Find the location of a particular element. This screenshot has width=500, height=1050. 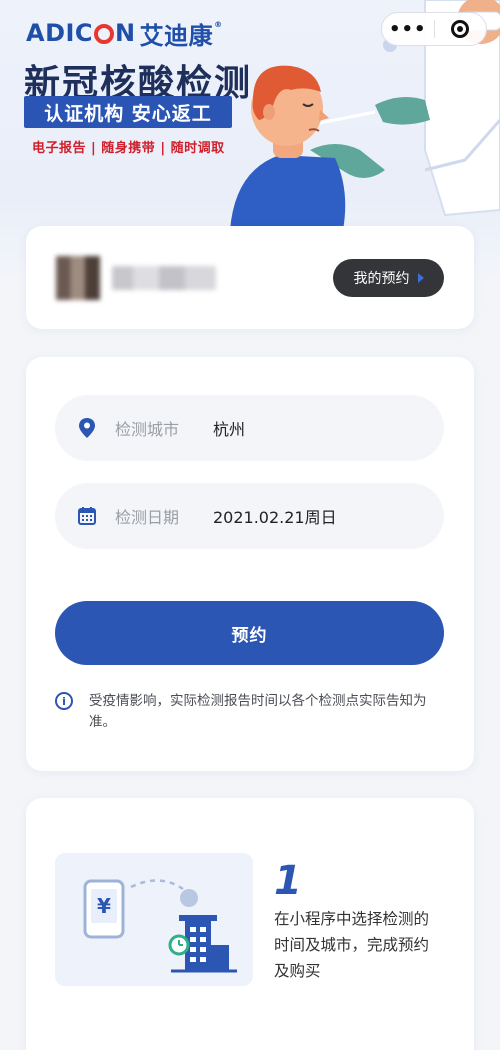

notice: i 受疫情影响，实际检测报告时间以各个检测点实际告知为准。 is located at coordinates (250, 712).